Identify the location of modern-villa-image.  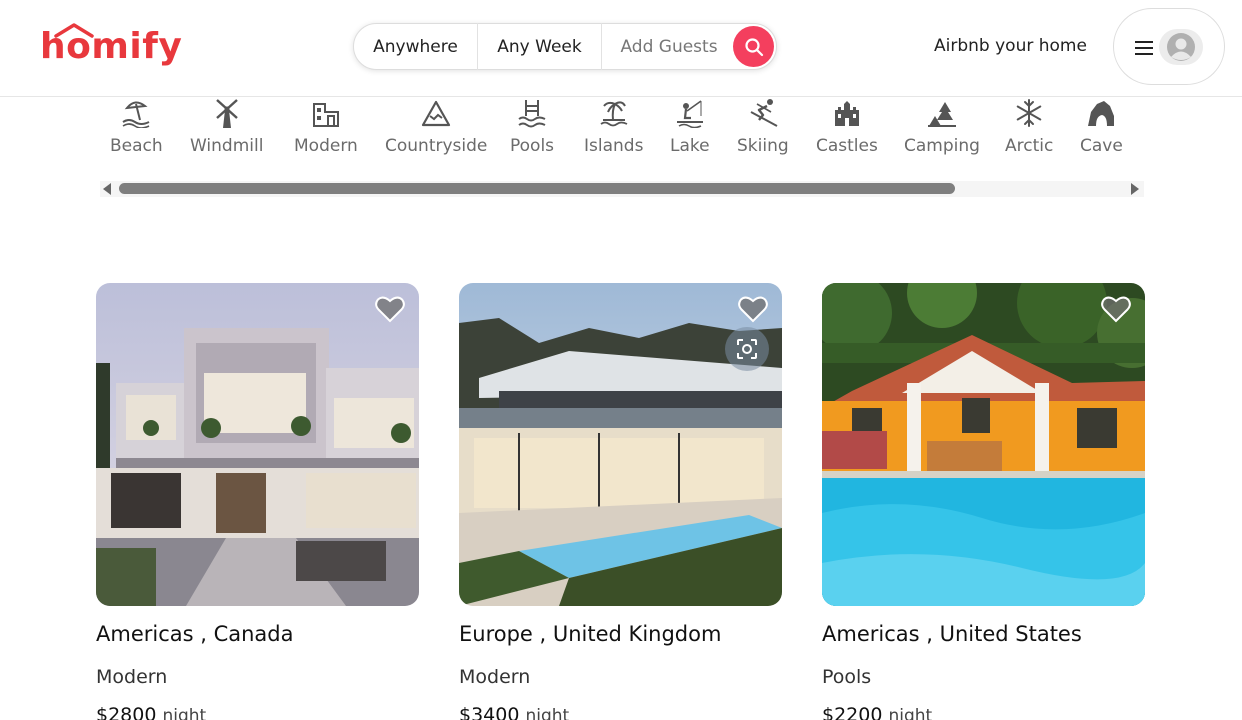
(257, 444).